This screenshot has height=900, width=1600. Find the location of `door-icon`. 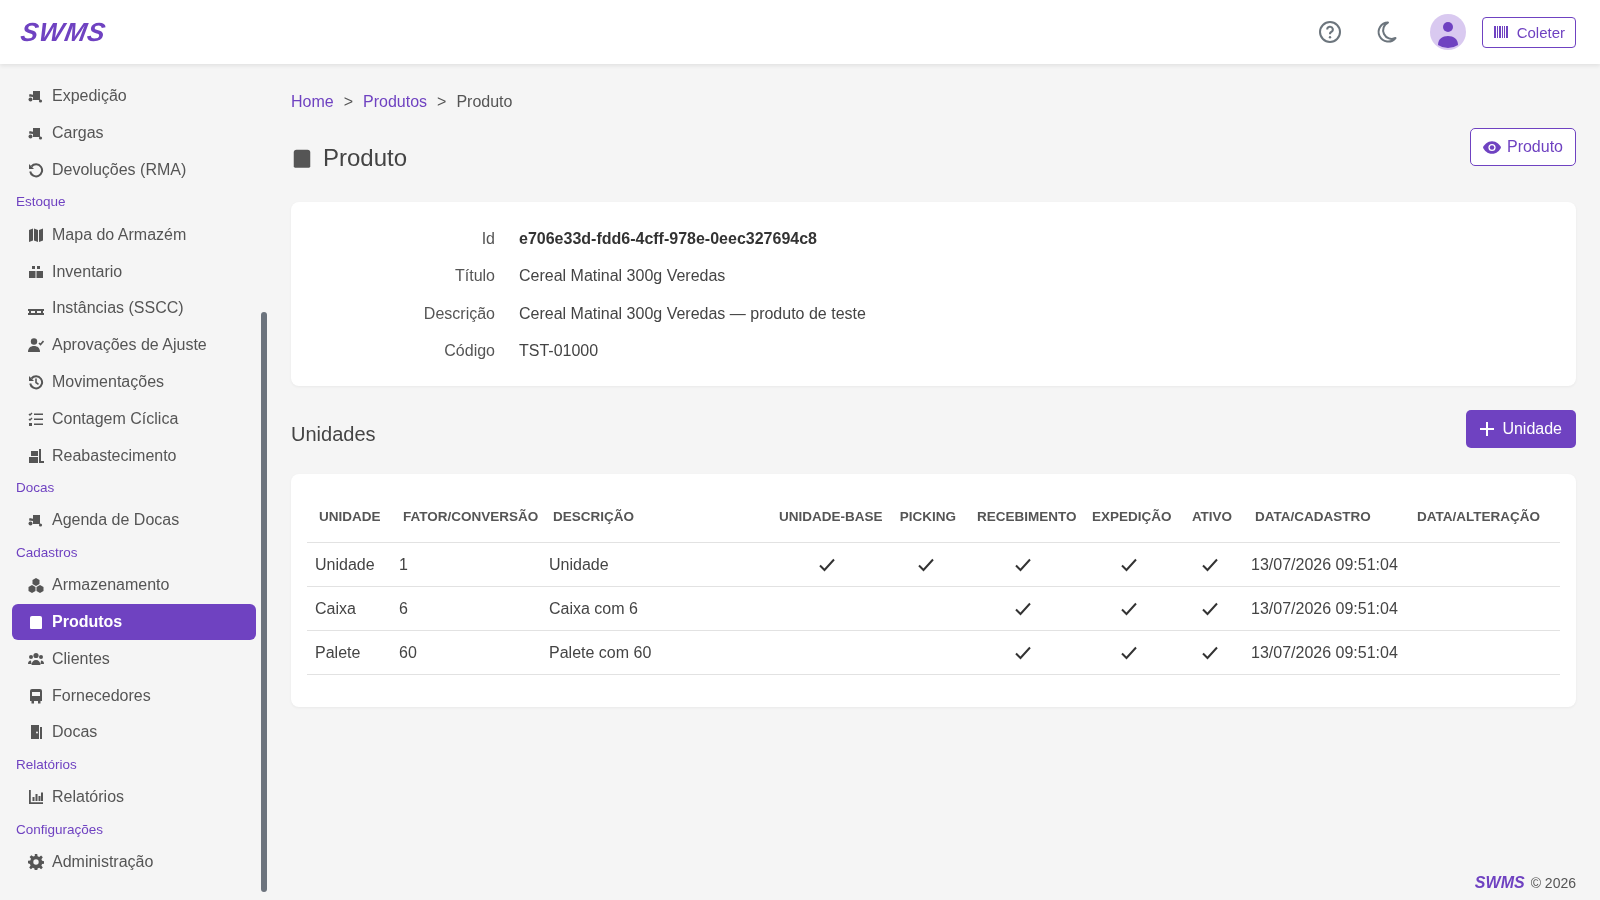

door-icon is located at coordinates (36, 732).